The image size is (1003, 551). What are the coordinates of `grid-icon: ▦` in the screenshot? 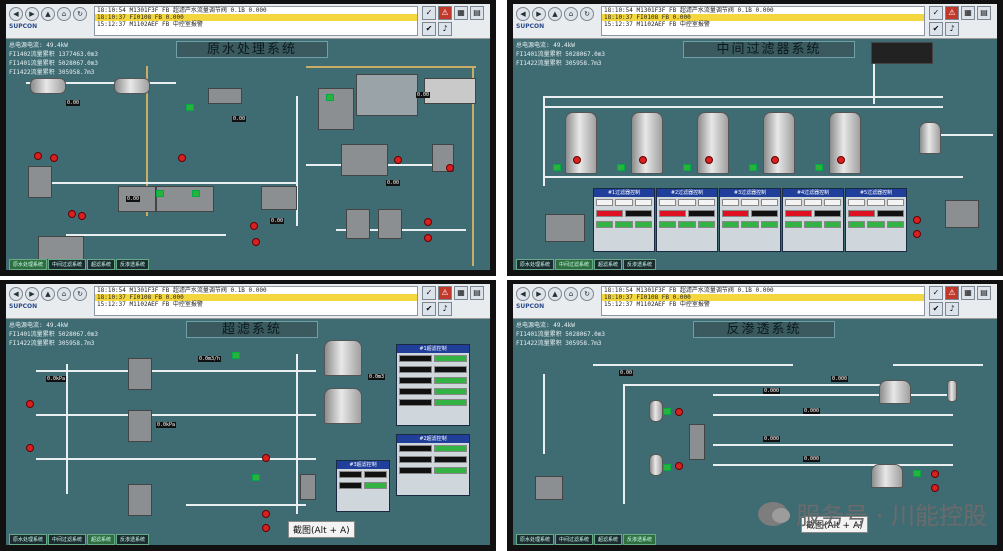 It's located at (461, 13).